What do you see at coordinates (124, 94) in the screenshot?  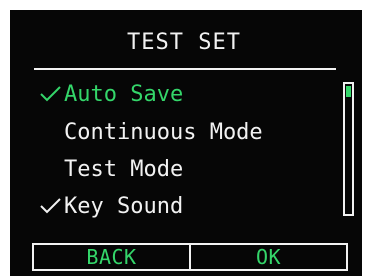 I see `menu-item-label: Auto Save` at bounding box center [124, 94].